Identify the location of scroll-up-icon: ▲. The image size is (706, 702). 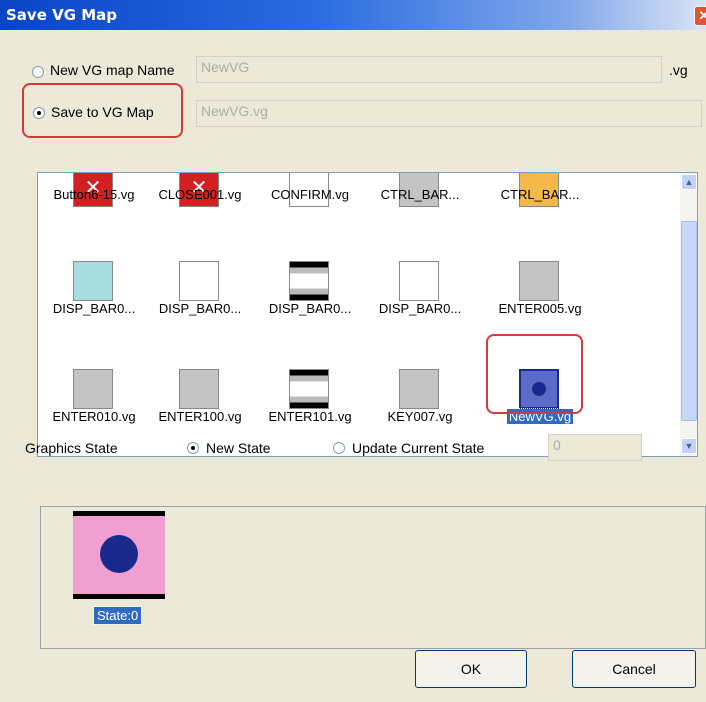
(689, 182).